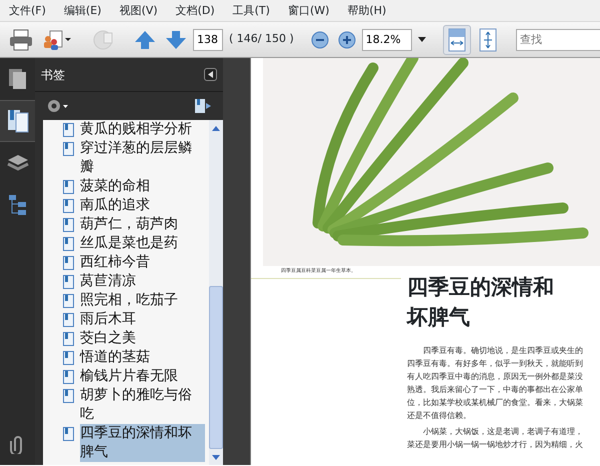  I want to click on bookmark-item: 丝瓜是菜也是药, so click(126, 243).